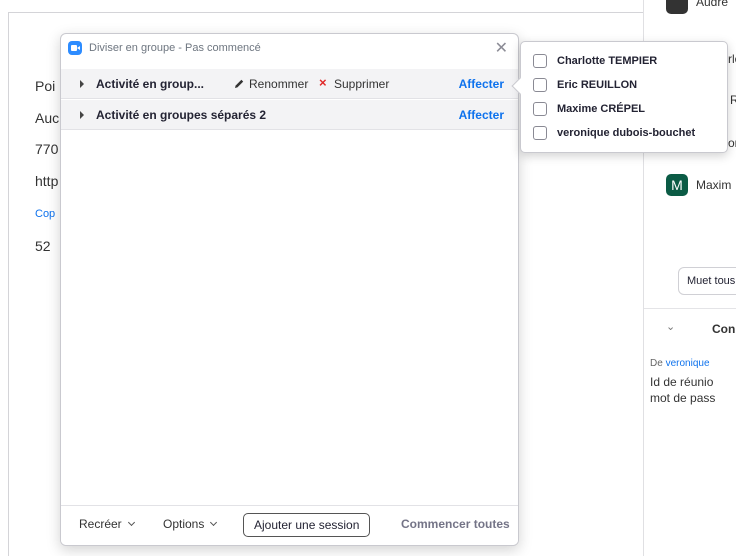 The height and width of the screenshot is (556, 736). I want to click on participant-name: Maxim, so click(714, 185).